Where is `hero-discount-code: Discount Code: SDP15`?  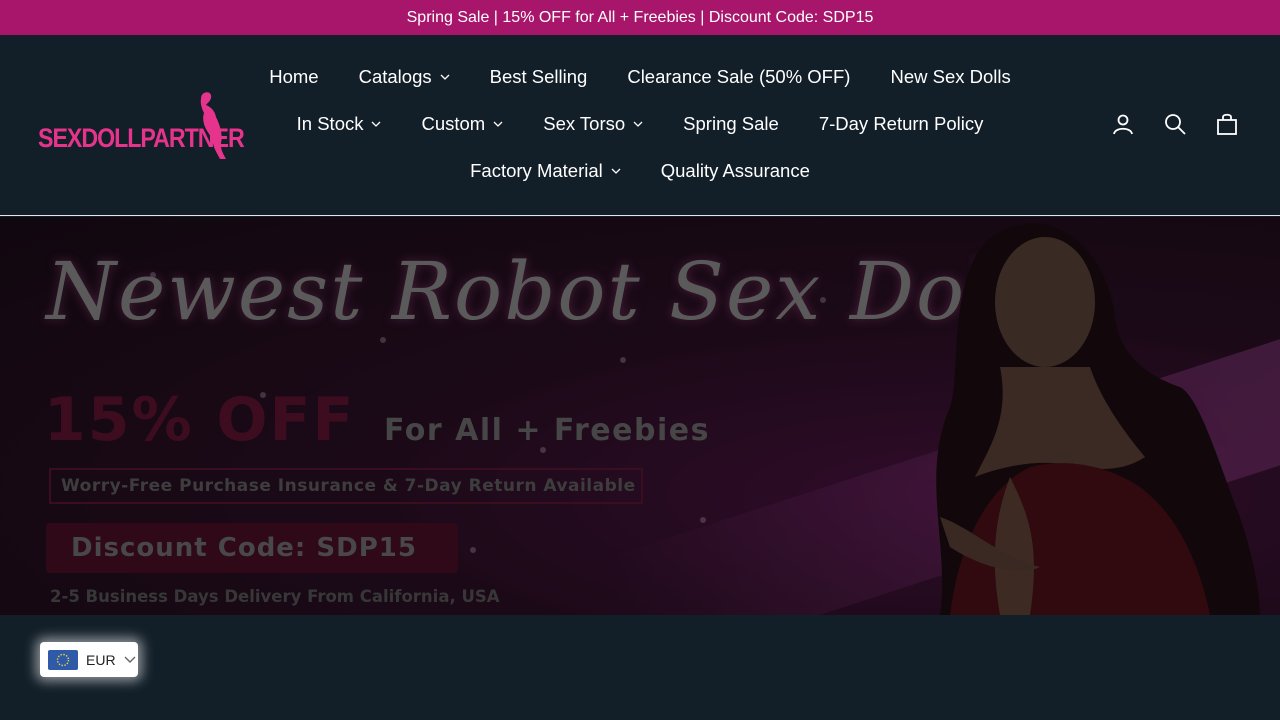
hero-discount-code: Discount Code: SDP15 is located at coordinates (252, 548).